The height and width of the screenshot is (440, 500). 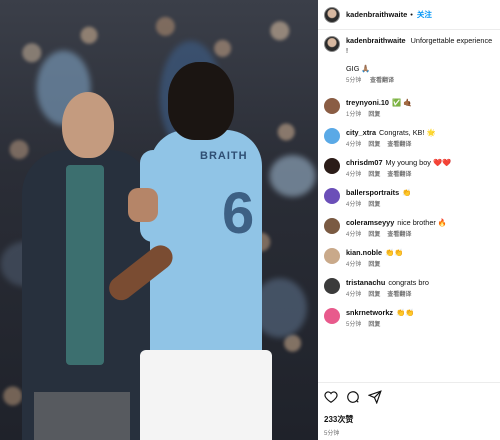 I want to click on comment-row: coleramseyyy nice brother 🔥 4分钟 回复 查看翻译, so click(x=409, y=228).